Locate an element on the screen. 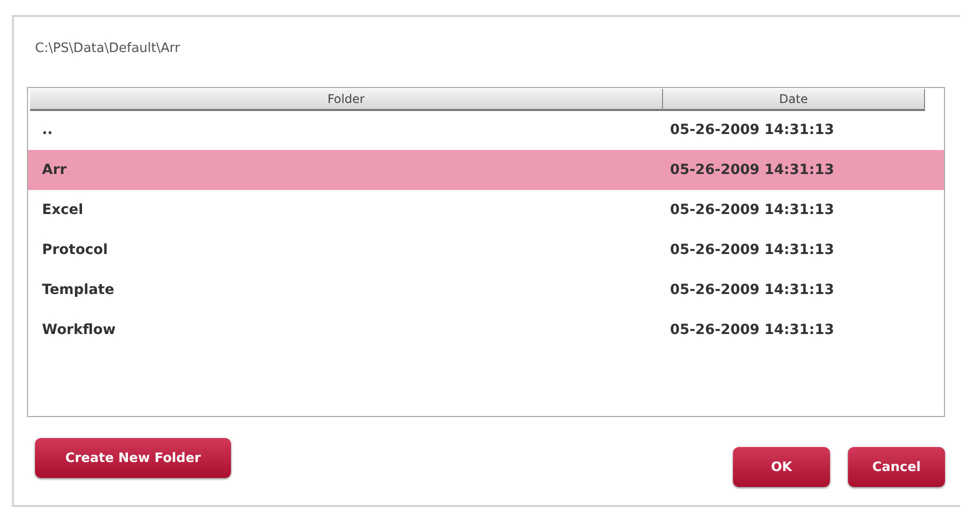 Image resolution: width=963 pixels, height=512 pixels. folder-row: .. 05-26-2009 14:31:13 is located at coordinates (486, 130).